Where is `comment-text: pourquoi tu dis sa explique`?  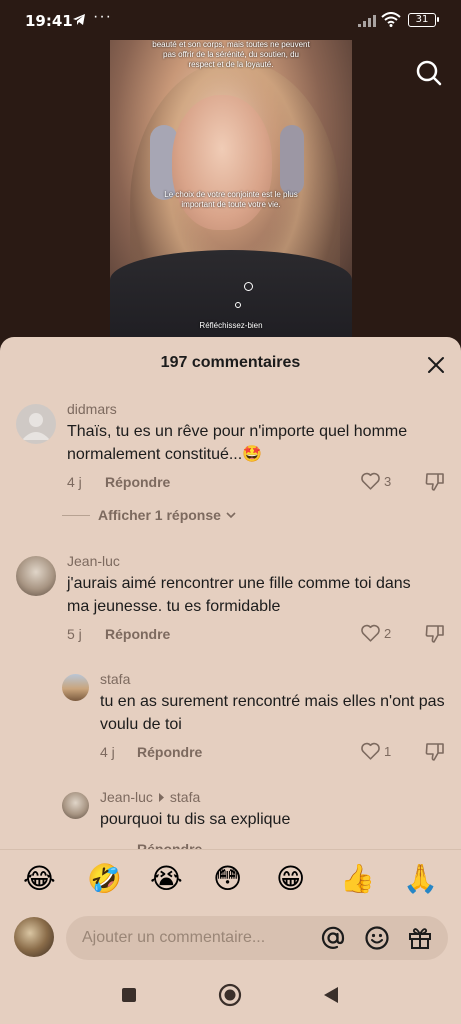
comment-text: pourquoi tu dis sa explique is located at coordinates (195, 819).